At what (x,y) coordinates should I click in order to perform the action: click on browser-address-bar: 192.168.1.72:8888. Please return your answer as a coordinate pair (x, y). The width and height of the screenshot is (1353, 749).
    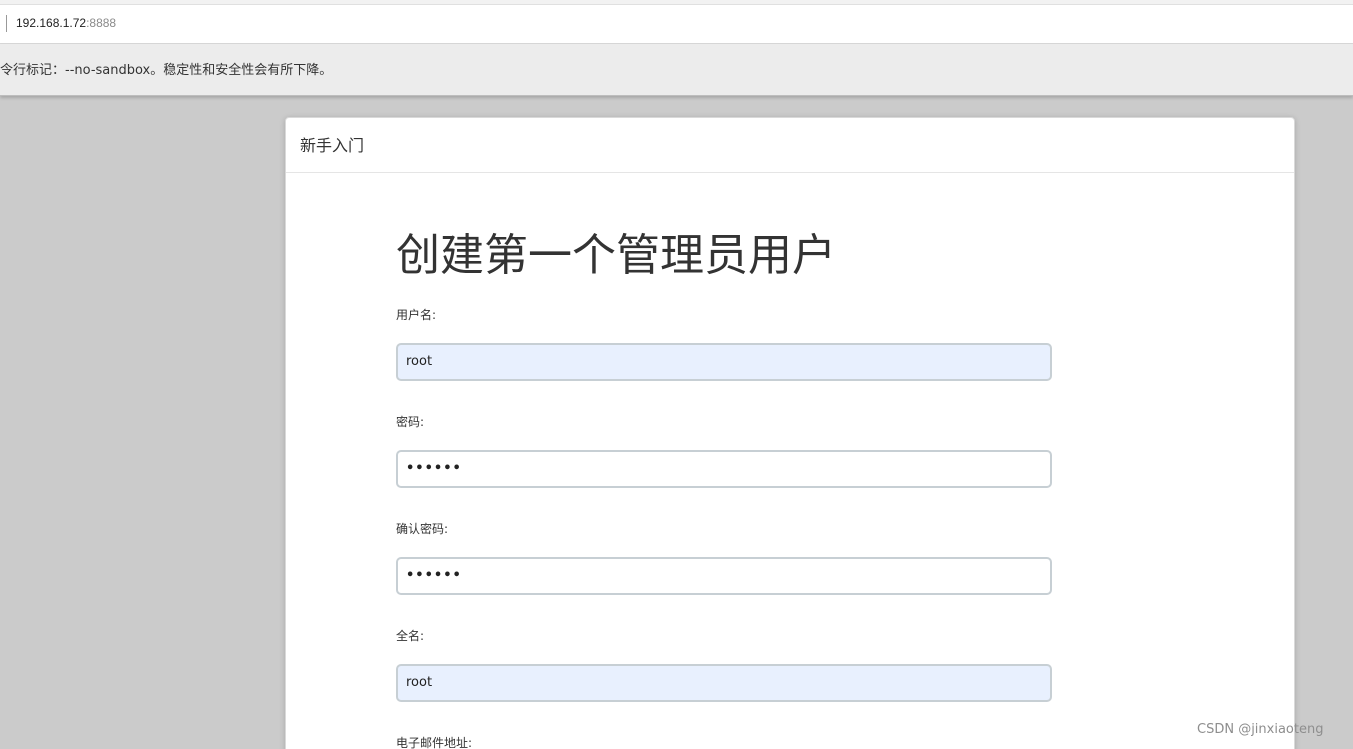
    Looking at the image, I should click on (676, 22).